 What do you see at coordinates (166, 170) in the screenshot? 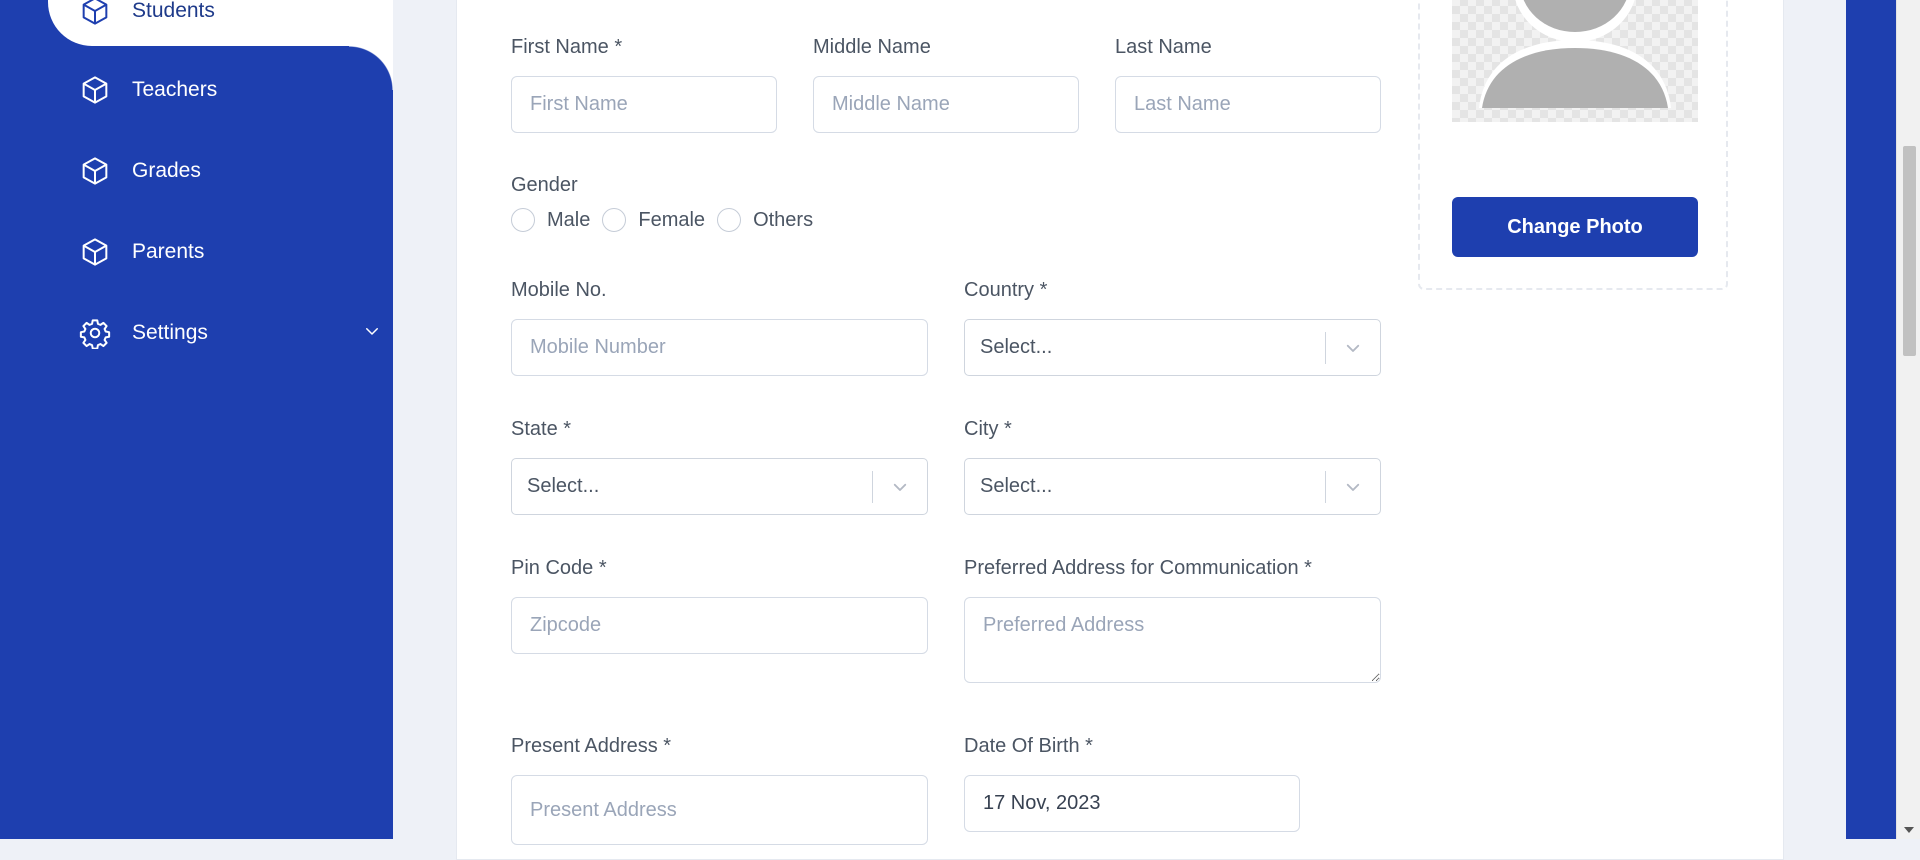
I see `sidebar-item-label: Grades` at bounding box center [166, 170].